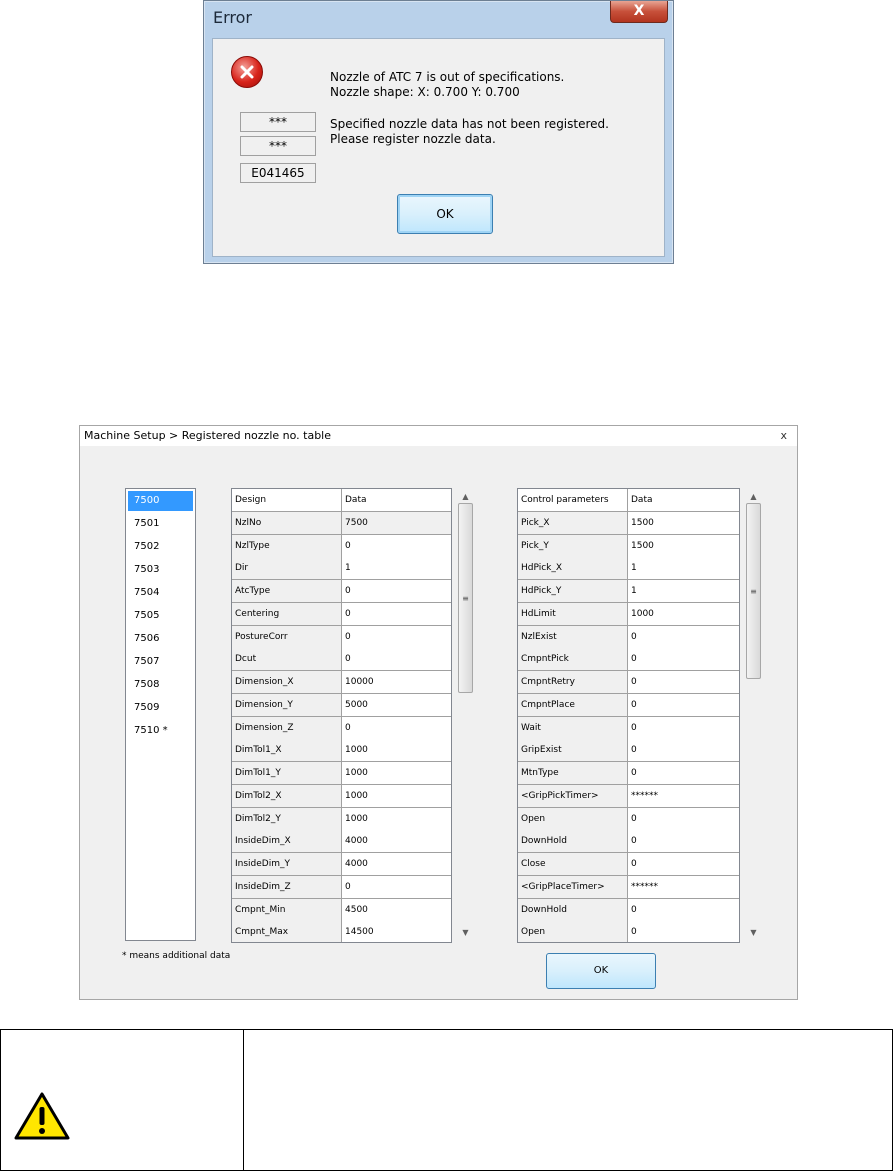  Describe the element at coordinates (783, 436) in the screenshot. I see `close-icon: x` at that location.